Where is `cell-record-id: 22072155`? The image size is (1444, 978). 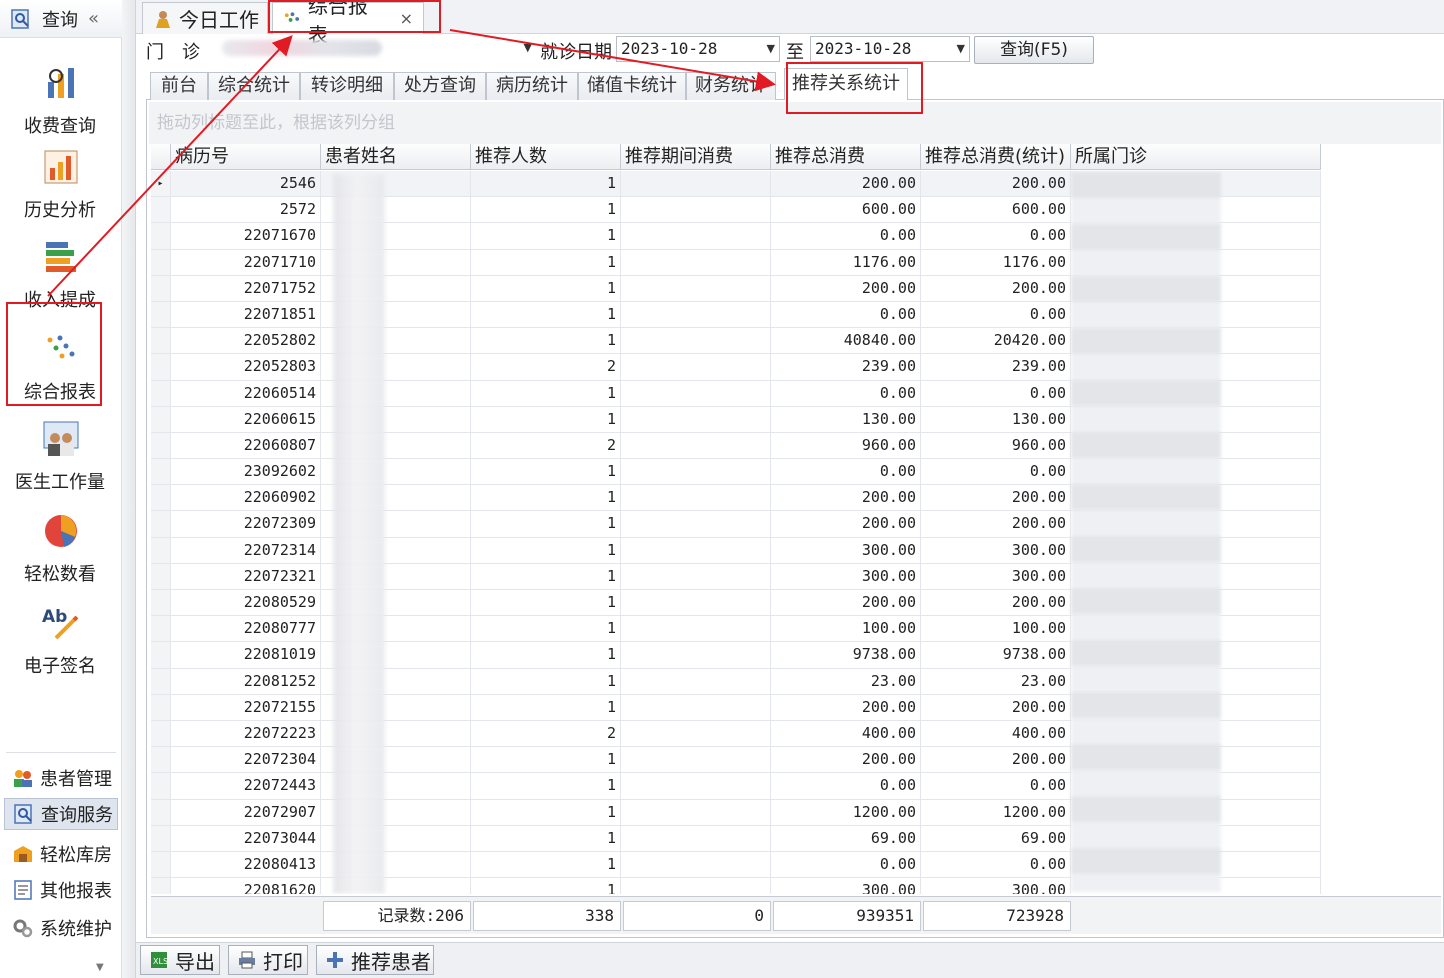
cell-record-id: 22072155 is located at coordinates (246, 707).